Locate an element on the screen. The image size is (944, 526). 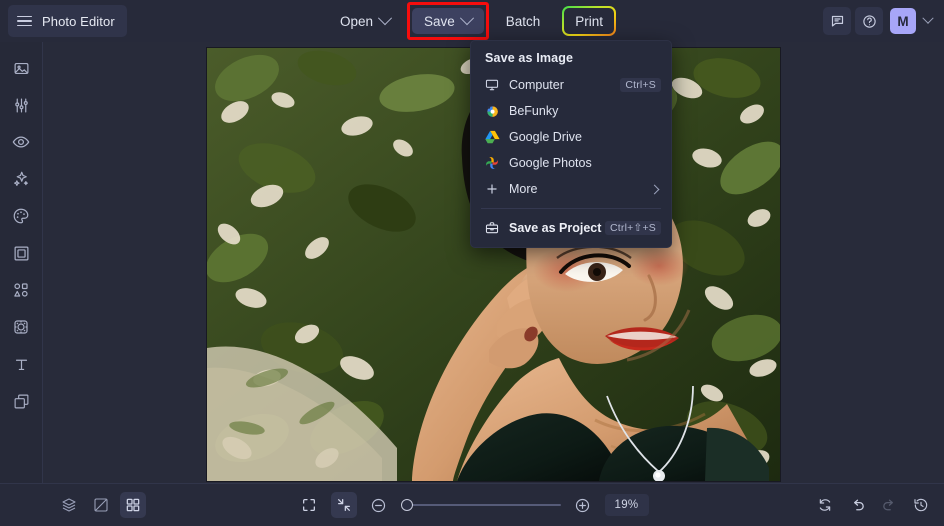
bottom-left-group is located at coordinates (101, 505).